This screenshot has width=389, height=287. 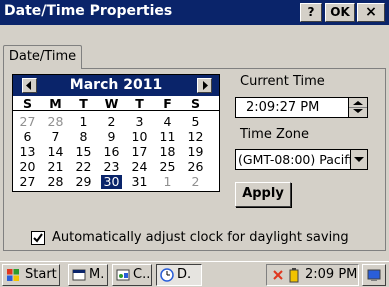 What do you see at coordinates (55, 103) in the screenshot?
I see `weekday-label: M` at bounding box center [55, 103].